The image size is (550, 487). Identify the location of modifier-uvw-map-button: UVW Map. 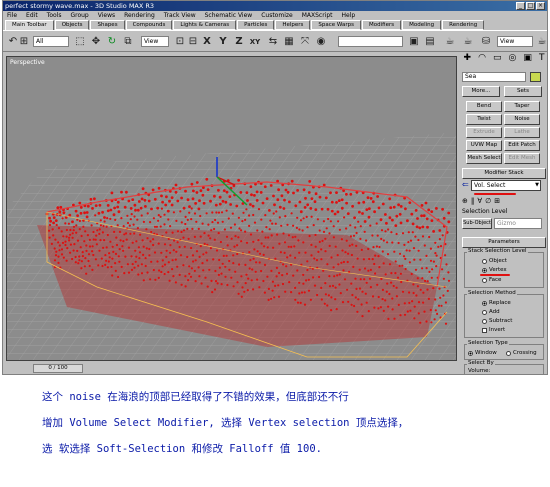
(484, 145).